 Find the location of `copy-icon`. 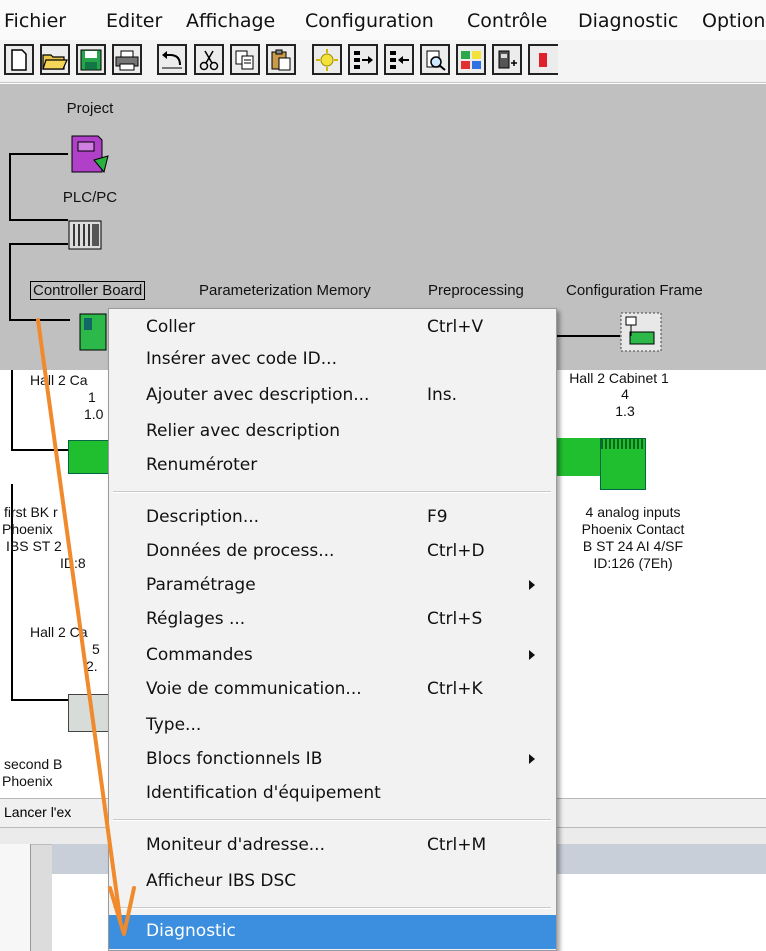

copy-icon is located at coordinates (245, 59).